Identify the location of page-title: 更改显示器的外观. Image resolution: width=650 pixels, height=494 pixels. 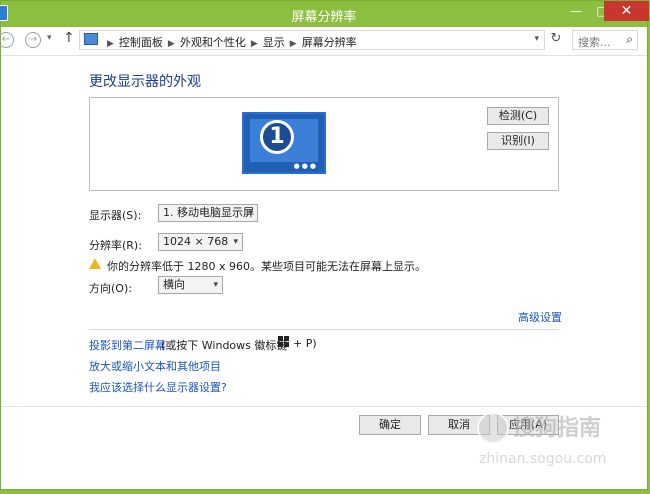
(145, 82).